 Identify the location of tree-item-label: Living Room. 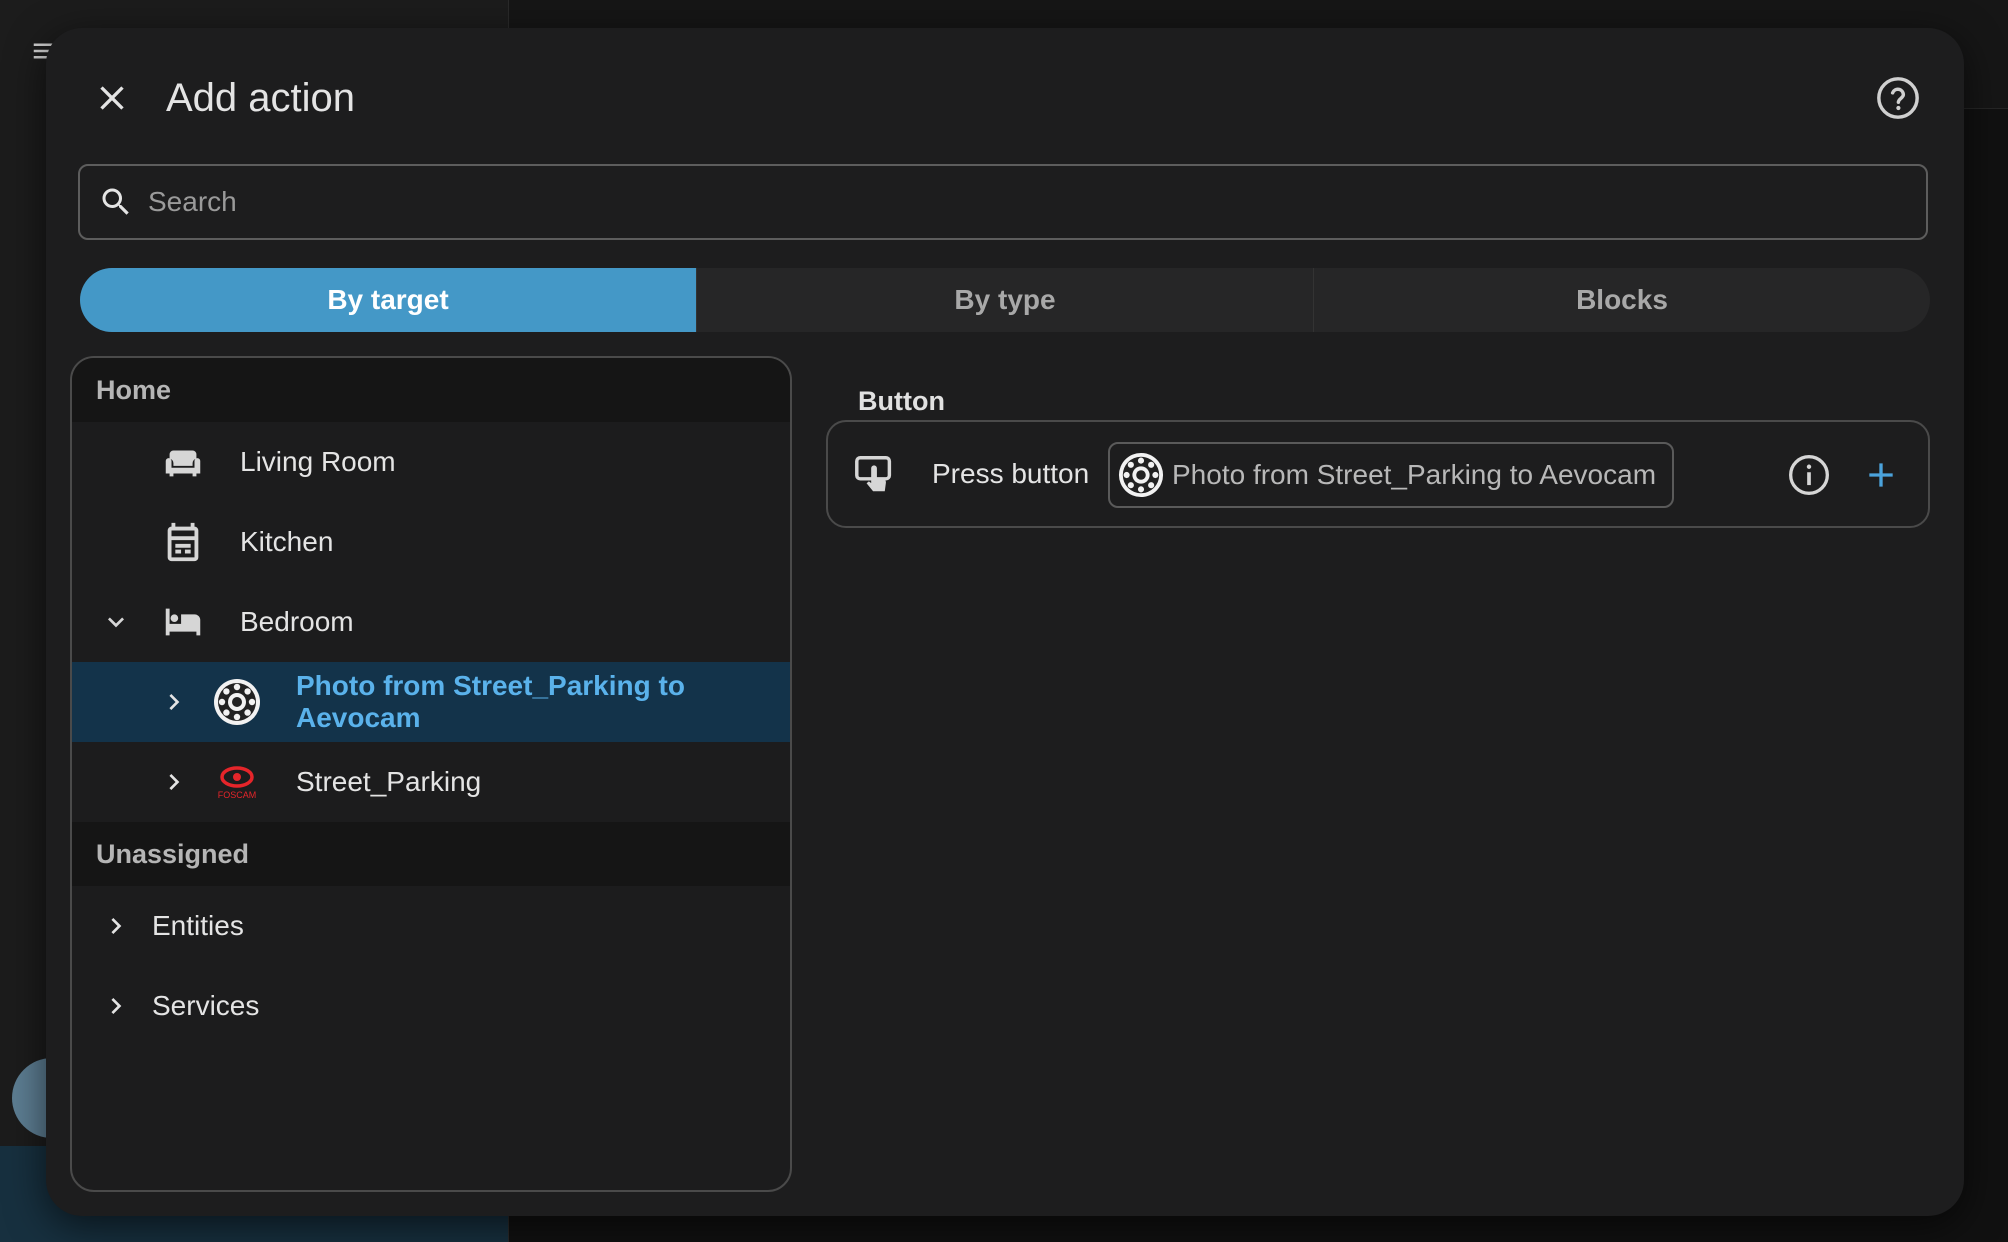
(318, 461).